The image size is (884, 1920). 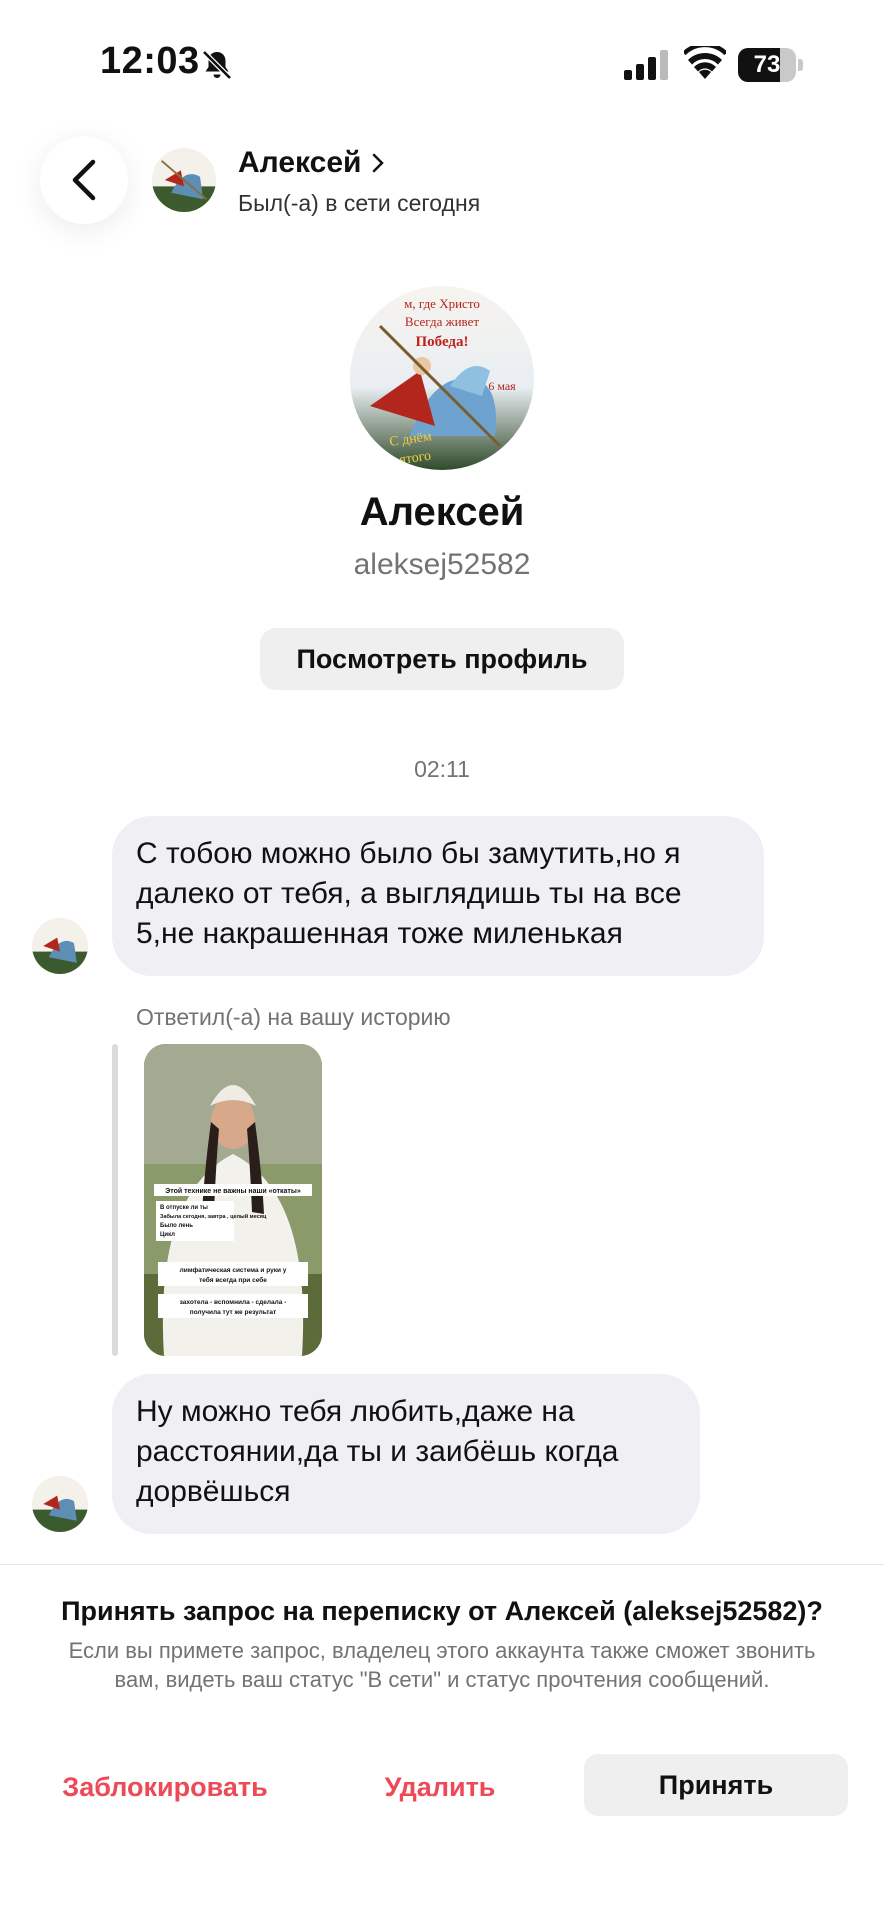 I want to click on status-time: 12:03, so click(x=150, y=61).